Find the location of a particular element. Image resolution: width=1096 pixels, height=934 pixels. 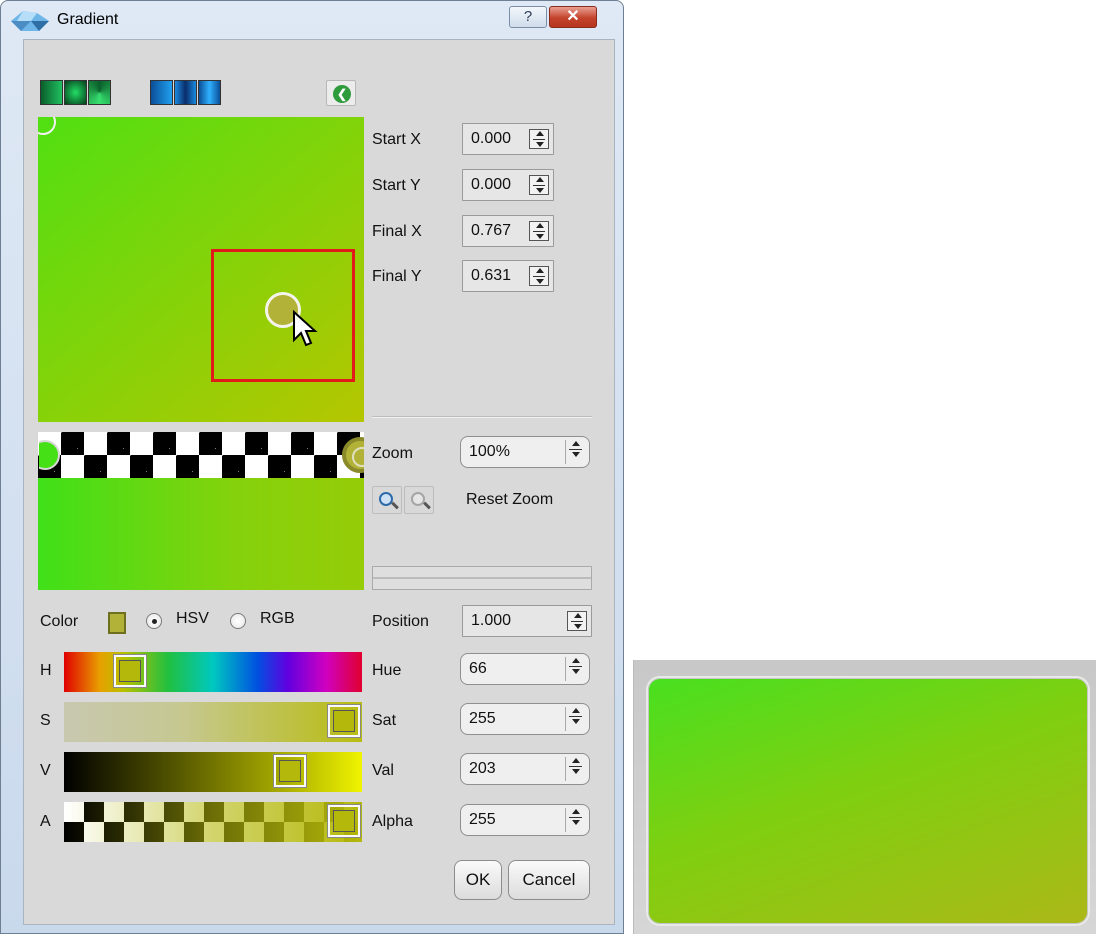

final-x-label: Final X is located at coordinates (397, 231).